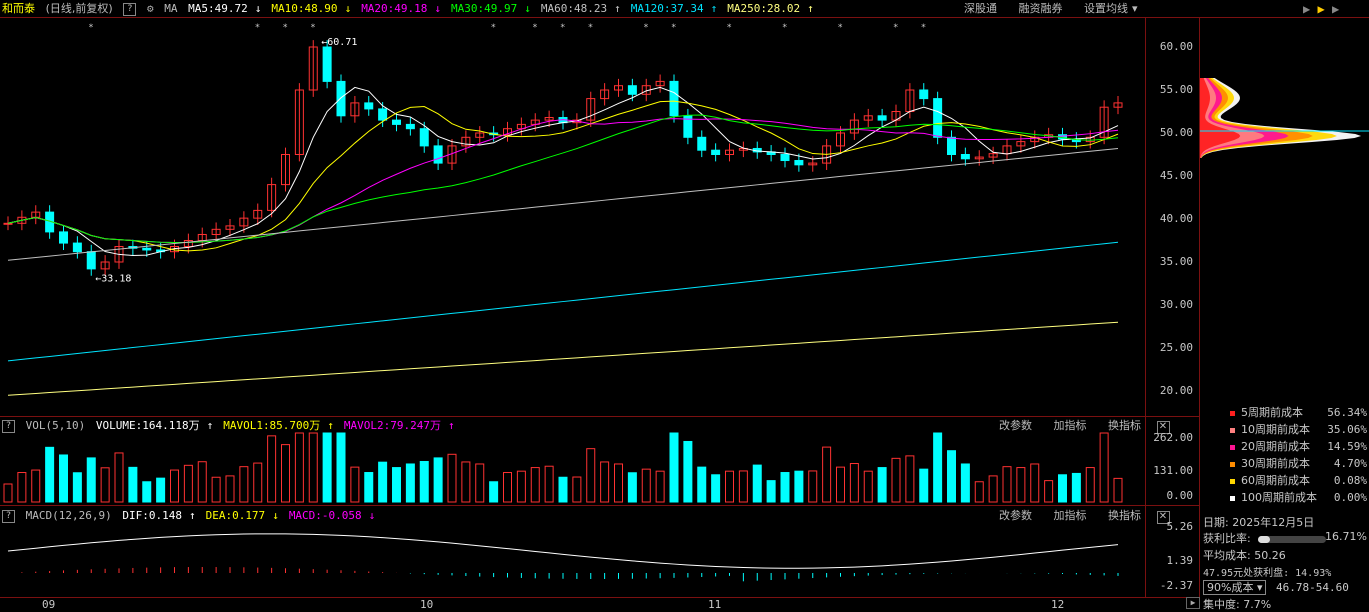 The image size is (1369, 612). What do you see at coordinates (325, 515) in the screenshot?
I see `macd-label: MACD:-0.058` at bounding box center [325, 515].